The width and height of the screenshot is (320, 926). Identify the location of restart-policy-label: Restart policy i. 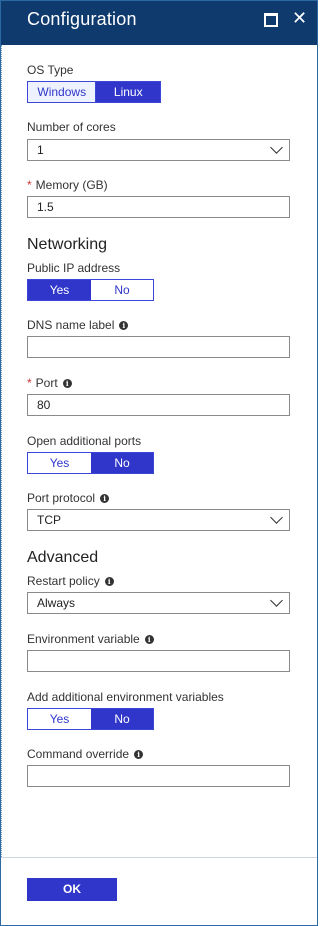
(70, 581).